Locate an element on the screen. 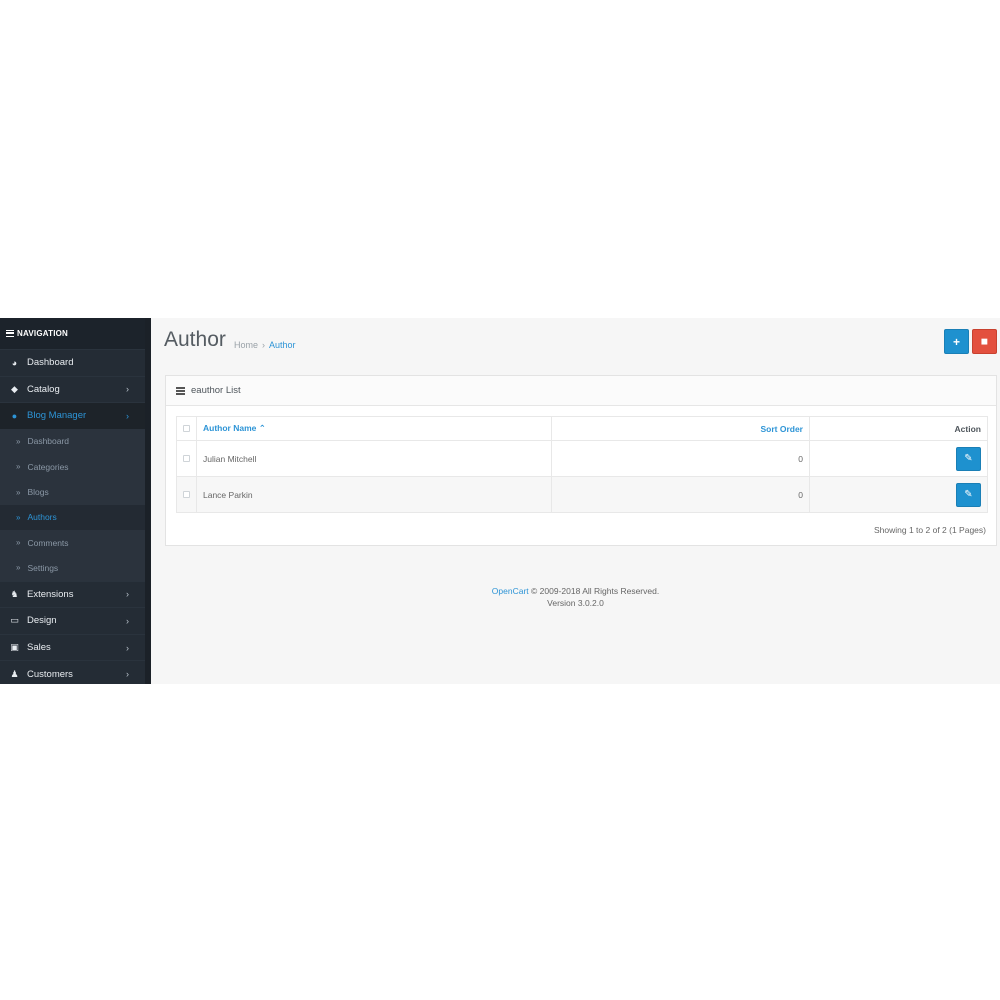 This screenshot has width=1000, height=1000. sidebar-item-label: Customers is located at coordinates (50, 674).